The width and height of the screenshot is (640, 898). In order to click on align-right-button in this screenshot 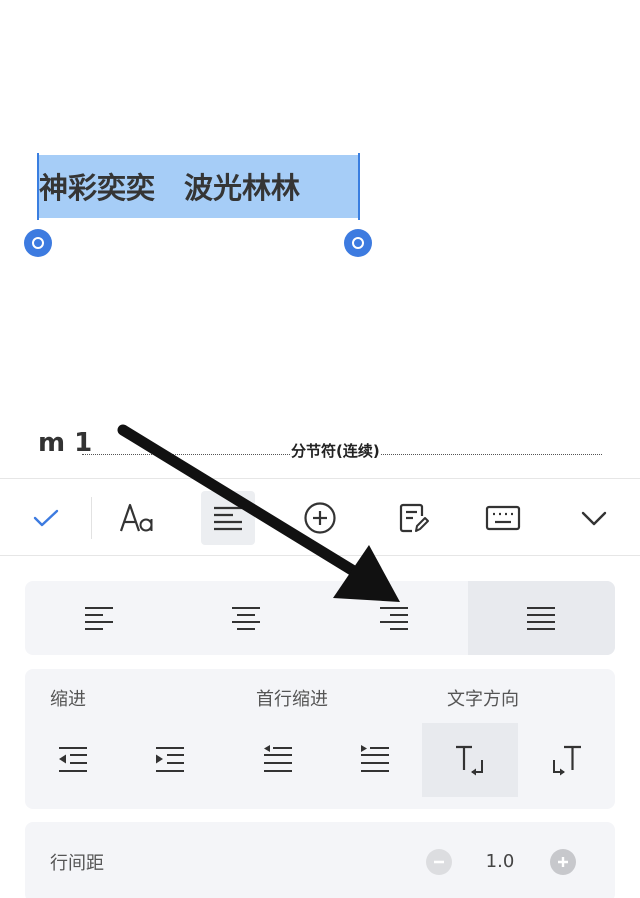, I will do `click(394, 618)`.